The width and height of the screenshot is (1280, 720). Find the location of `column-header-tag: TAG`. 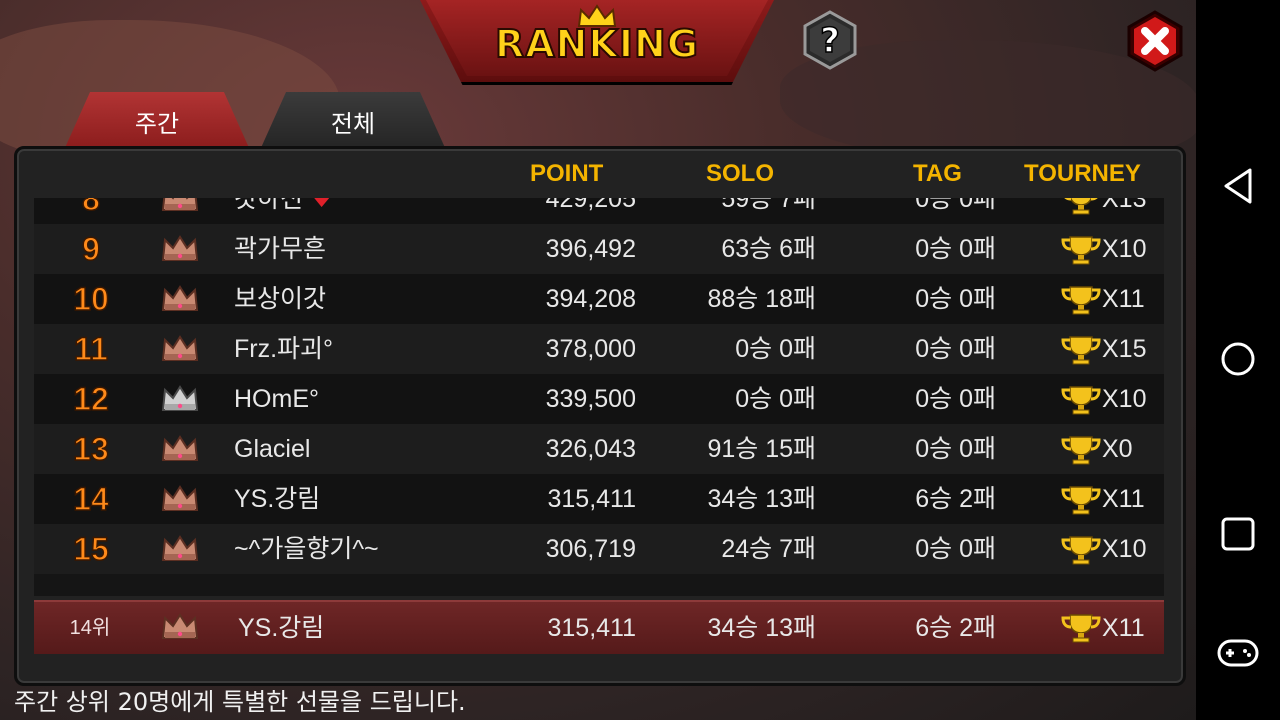

column-header-tag: TAG is located at coordinates (937, 173).